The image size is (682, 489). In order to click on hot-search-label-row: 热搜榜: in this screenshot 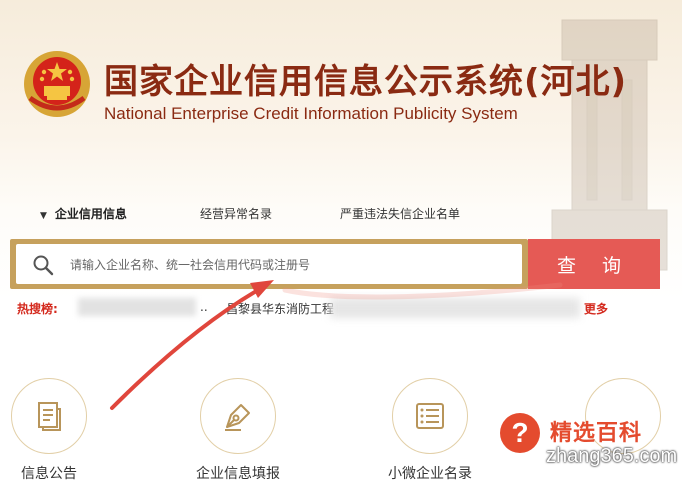, I will do `click(37, 308)`.